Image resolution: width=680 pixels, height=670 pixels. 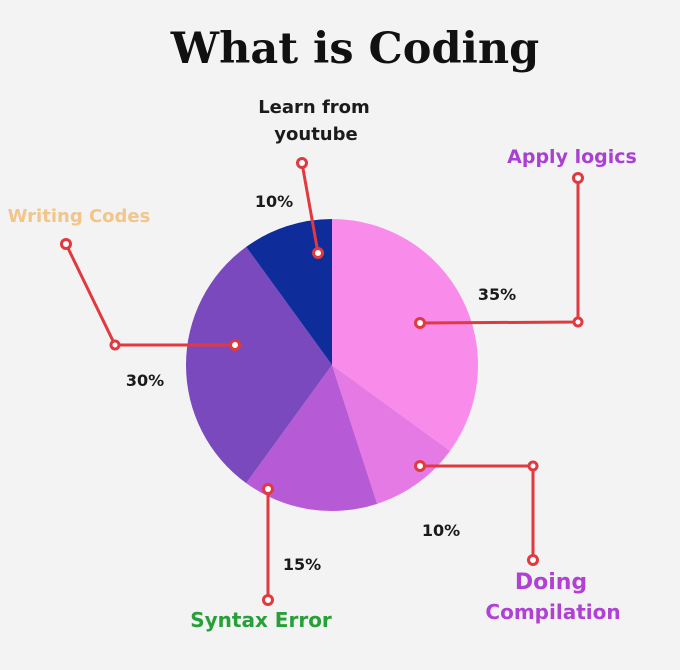 I want to click on leader-line-doing-compilation, so click(x=476, y=513).